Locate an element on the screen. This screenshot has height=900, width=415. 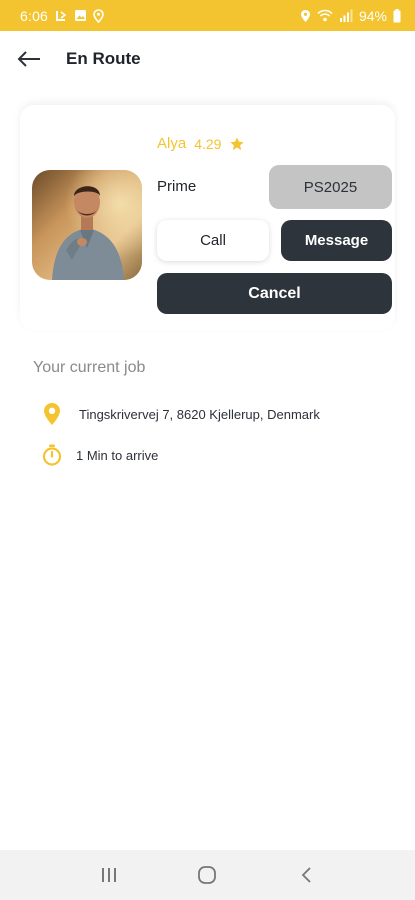
battery-percent: 94% is located at coordinates (372, 15).